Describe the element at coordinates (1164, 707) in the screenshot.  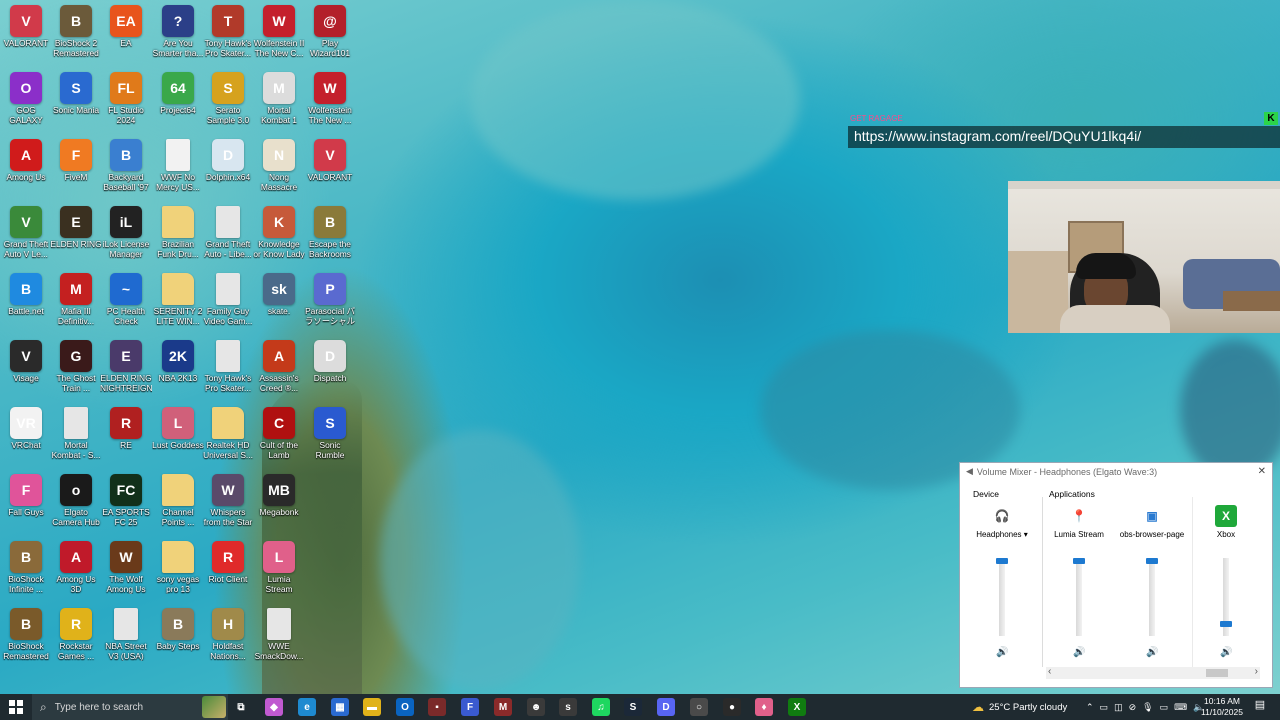
I see `battery-icon: ▭` at that location.